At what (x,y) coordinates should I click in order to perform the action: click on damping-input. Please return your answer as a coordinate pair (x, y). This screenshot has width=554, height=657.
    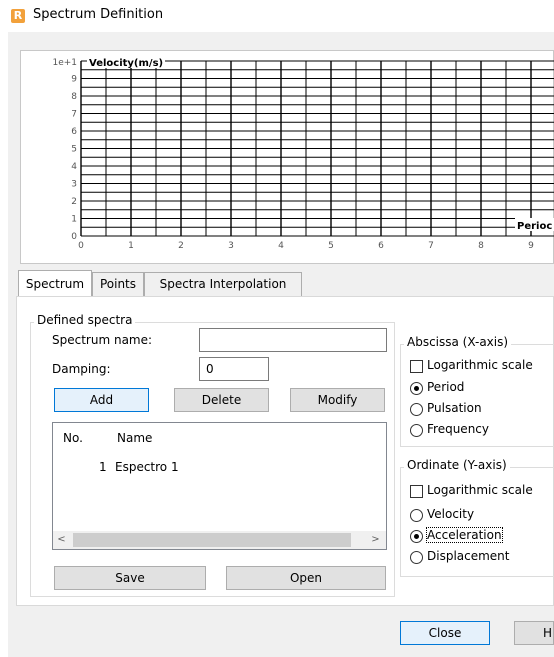
    Looking at the image, I should click on (234, 369).